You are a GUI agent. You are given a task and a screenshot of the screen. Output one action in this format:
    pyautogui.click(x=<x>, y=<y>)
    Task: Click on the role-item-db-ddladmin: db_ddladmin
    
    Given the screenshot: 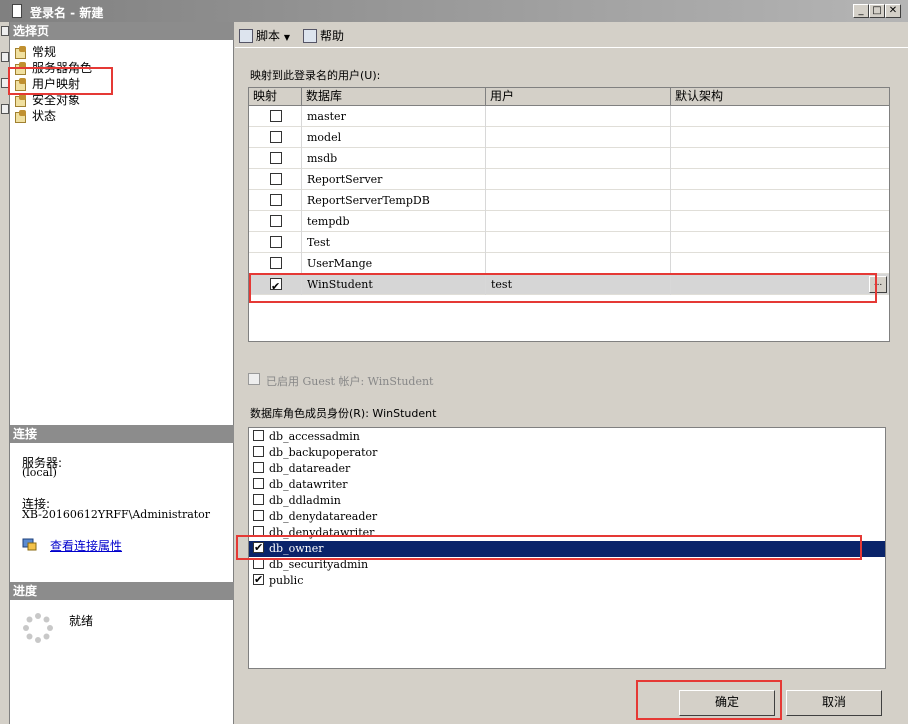 What is the action you would take?
    pyautogui.click(x=297, y=501)
    